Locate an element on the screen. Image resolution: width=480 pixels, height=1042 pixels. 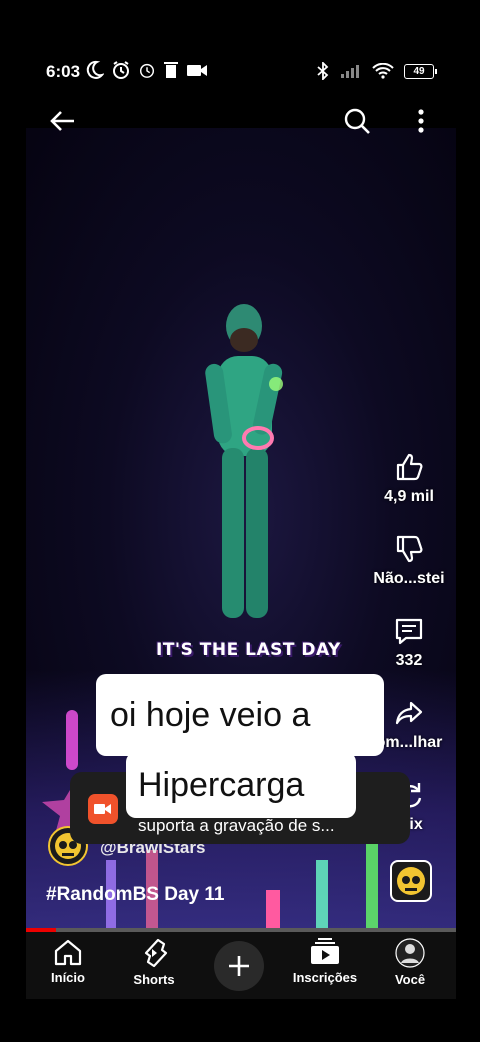
nav-you: Você is located at coordinates (410, 962).